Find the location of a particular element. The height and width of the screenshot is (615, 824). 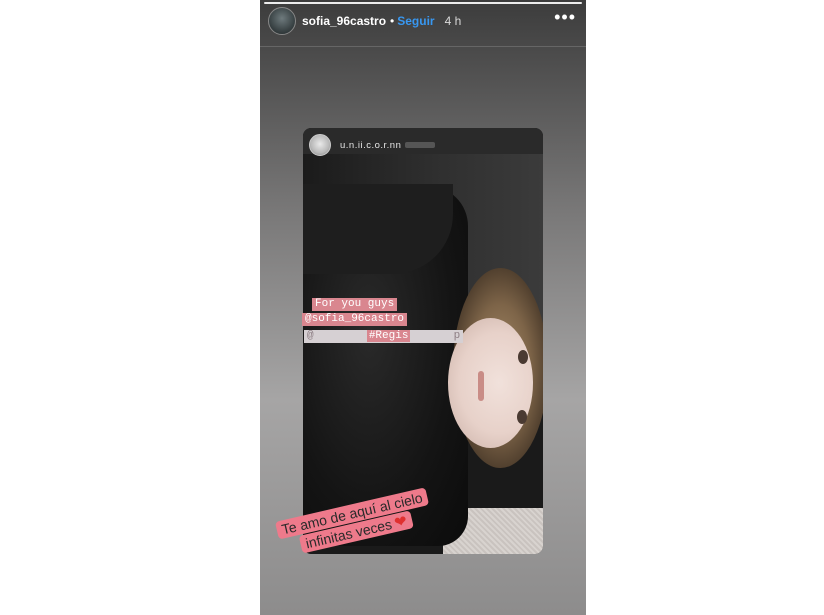

sticker-suffix: p is located at coordinates (457, 336).